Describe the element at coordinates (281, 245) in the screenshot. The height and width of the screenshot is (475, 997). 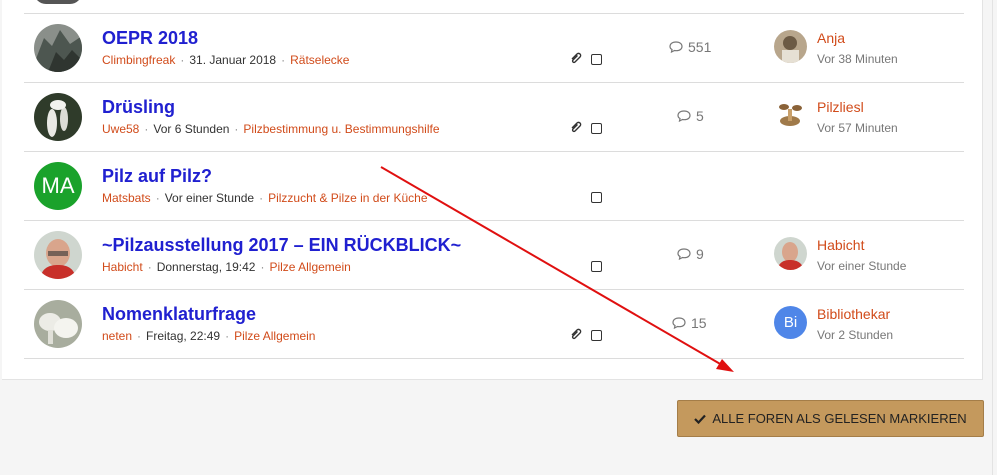
I see `thread-title: ~Pilzausstellung 2017 – EIN RÜCKBLICK~` at that location.